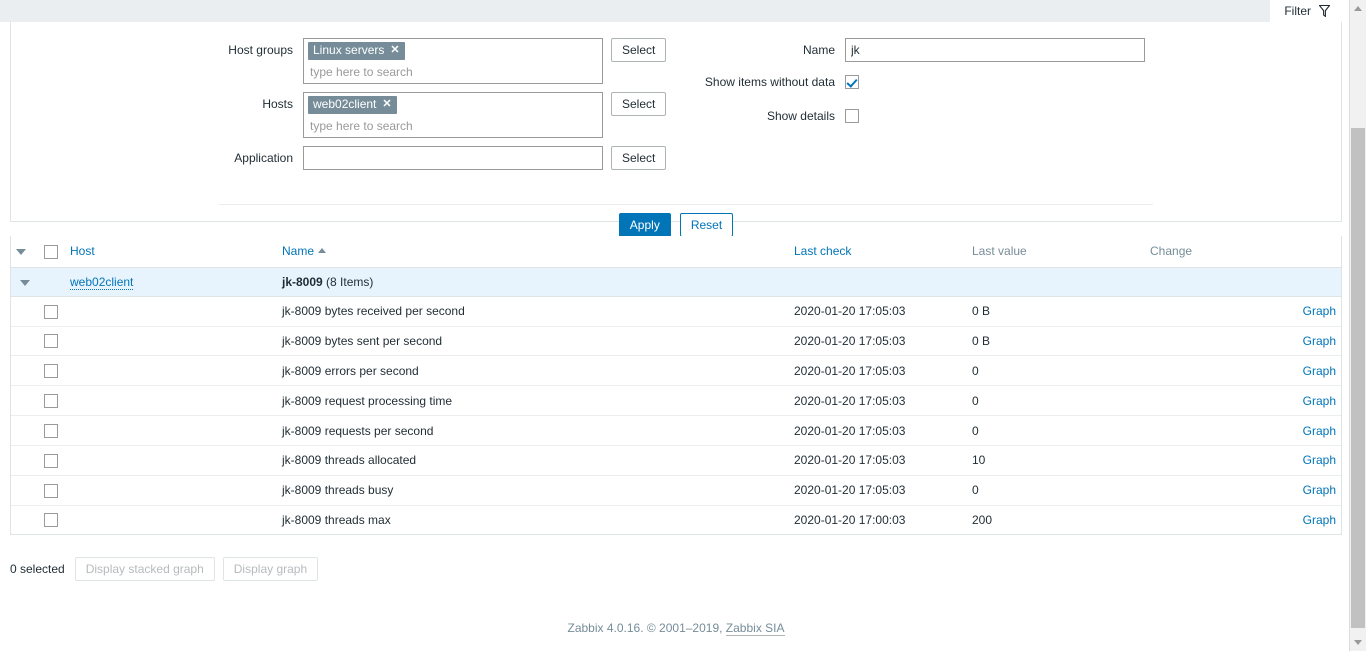  What do you see at coordinates (639, 50) in the screenshot?
I see `host-groups-select-button: Select` at bounding box center [639, 50].